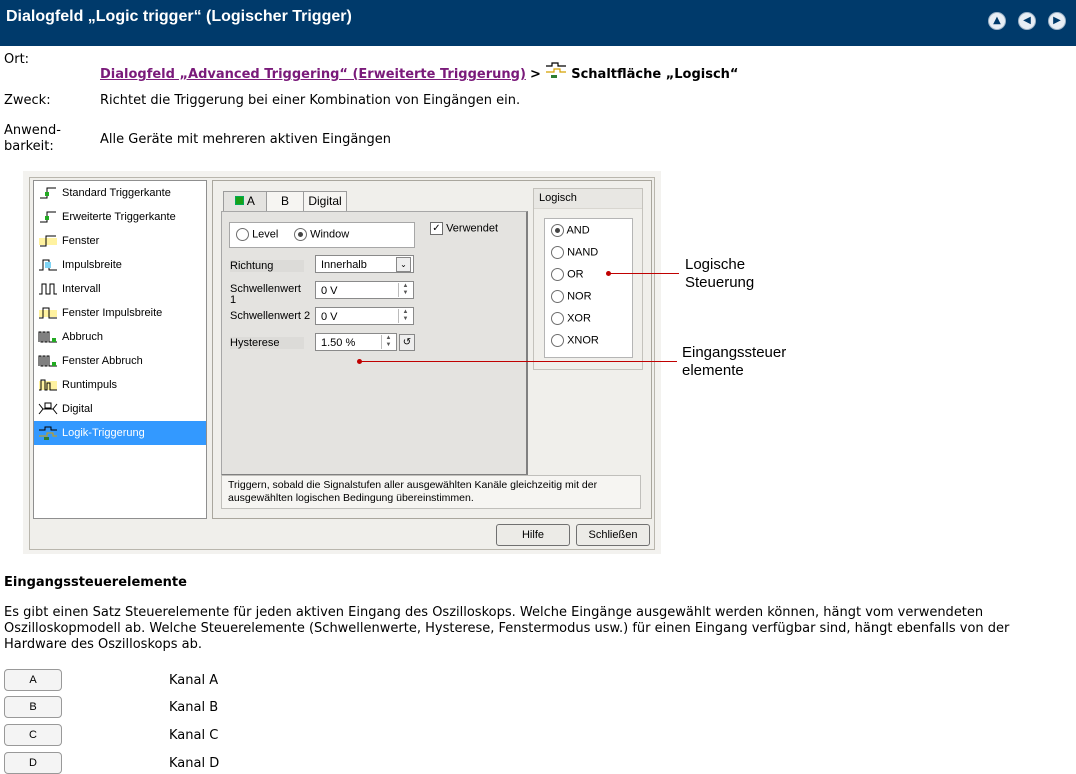  What do you see at coordinates (325, 201) in the screenshot?
I see `tab-digital: Digital` at bounding box center [325, 201].